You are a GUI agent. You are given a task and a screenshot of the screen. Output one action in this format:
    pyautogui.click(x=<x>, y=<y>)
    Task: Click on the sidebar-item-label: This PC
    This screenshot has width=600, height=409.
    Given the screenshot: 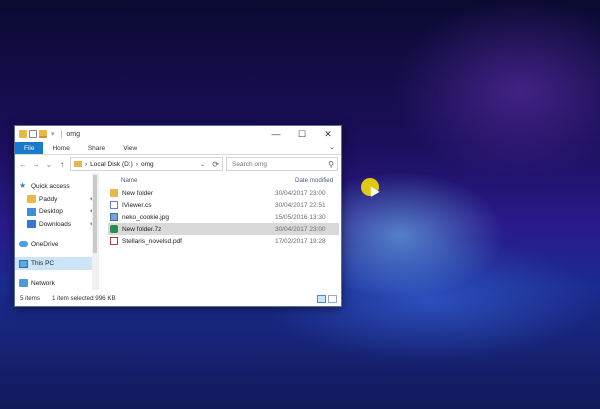 What is the action you would take?
    pyautogui.click(x=43, y=264)
    